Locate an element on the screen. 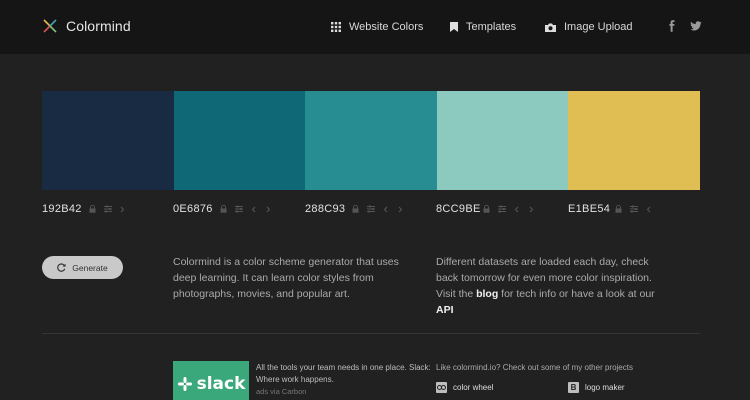 This screenshot has height=400, width=750. camera-icon is located at coordinates (550, 27).